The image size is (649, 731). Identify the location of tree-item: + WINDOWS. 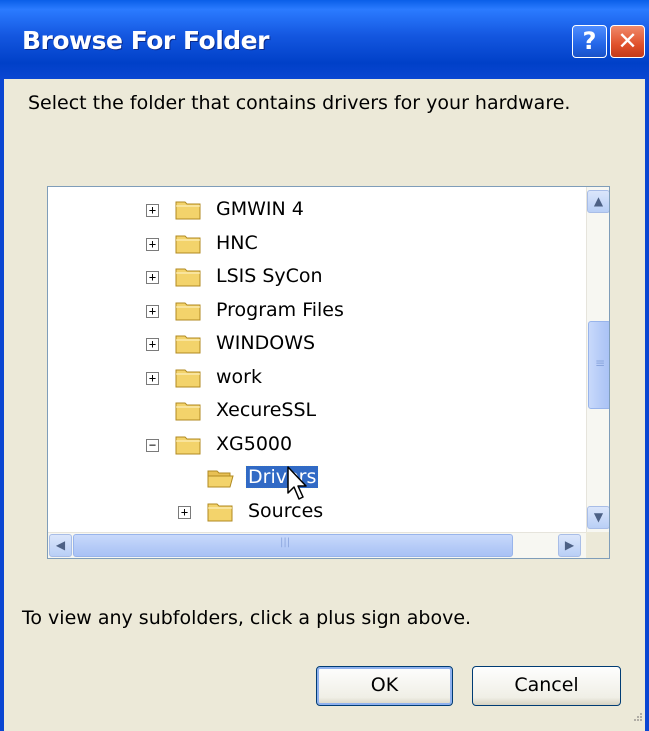
(317, 344).